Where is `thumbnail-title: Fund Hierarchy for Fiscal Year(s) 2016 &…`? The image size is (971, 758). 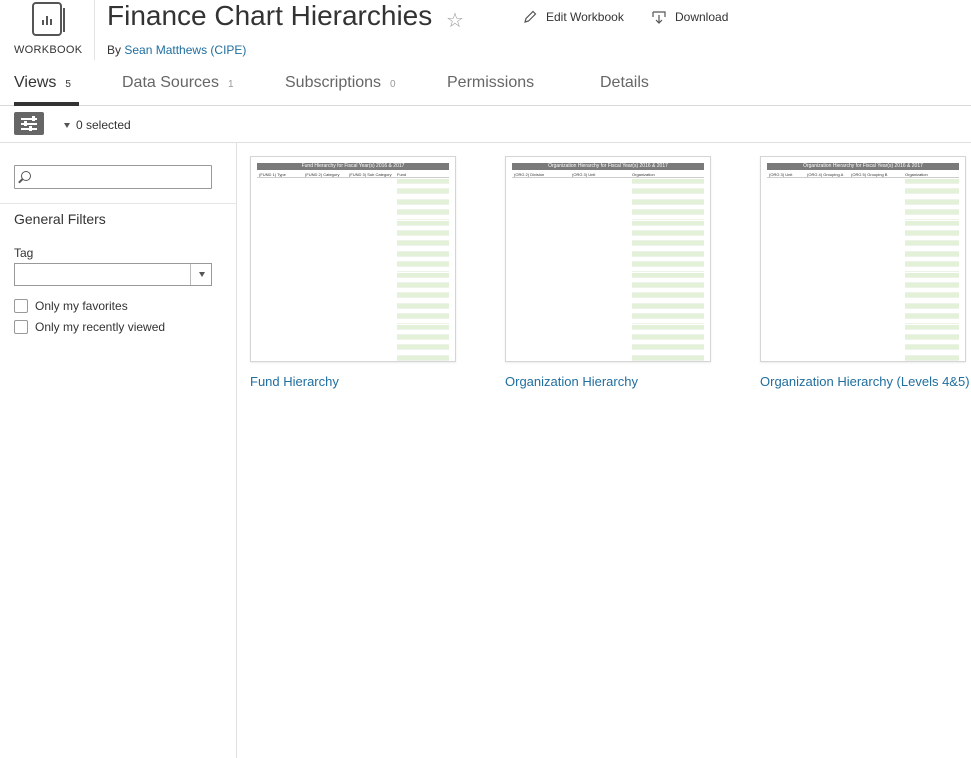
thumbnail-title: Fund Hierarchy for Fiscal Year(s) 2016 &… is located at coordinates (353, 166).